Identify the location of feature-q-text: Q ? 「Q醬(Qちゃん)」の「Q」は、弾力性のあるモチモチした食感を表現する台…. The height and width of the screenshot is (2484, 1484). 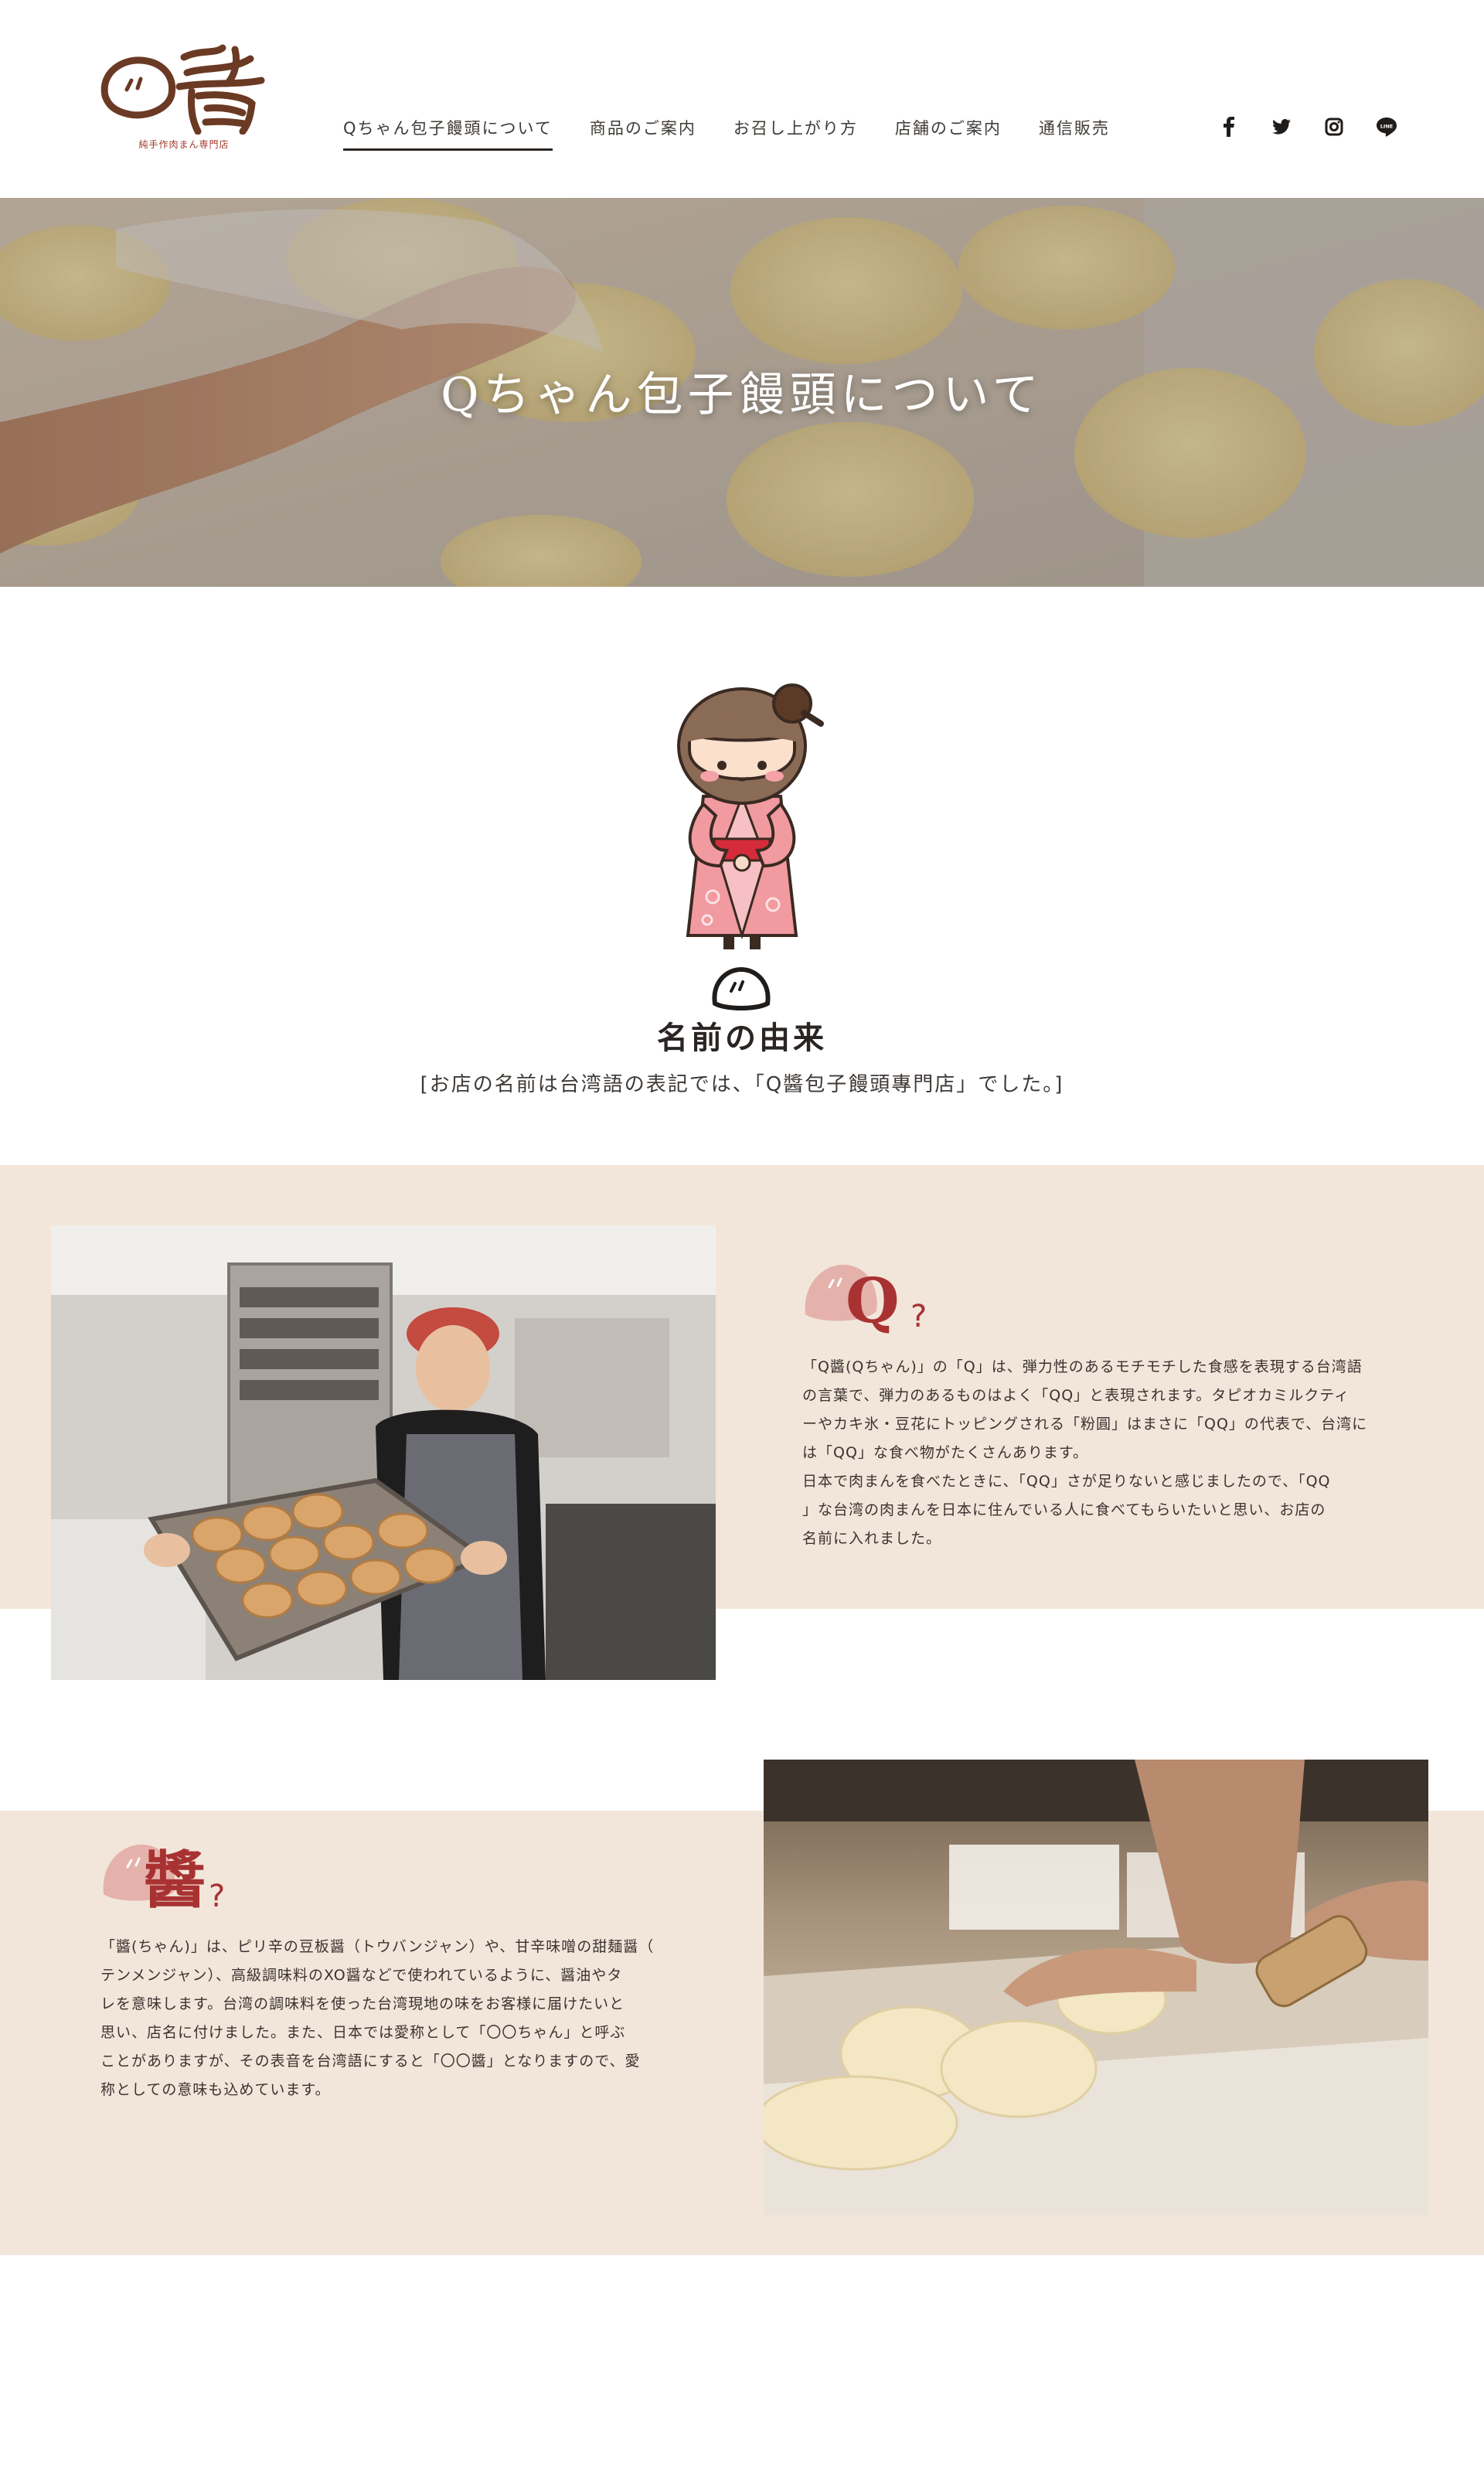
(1088, 1406).